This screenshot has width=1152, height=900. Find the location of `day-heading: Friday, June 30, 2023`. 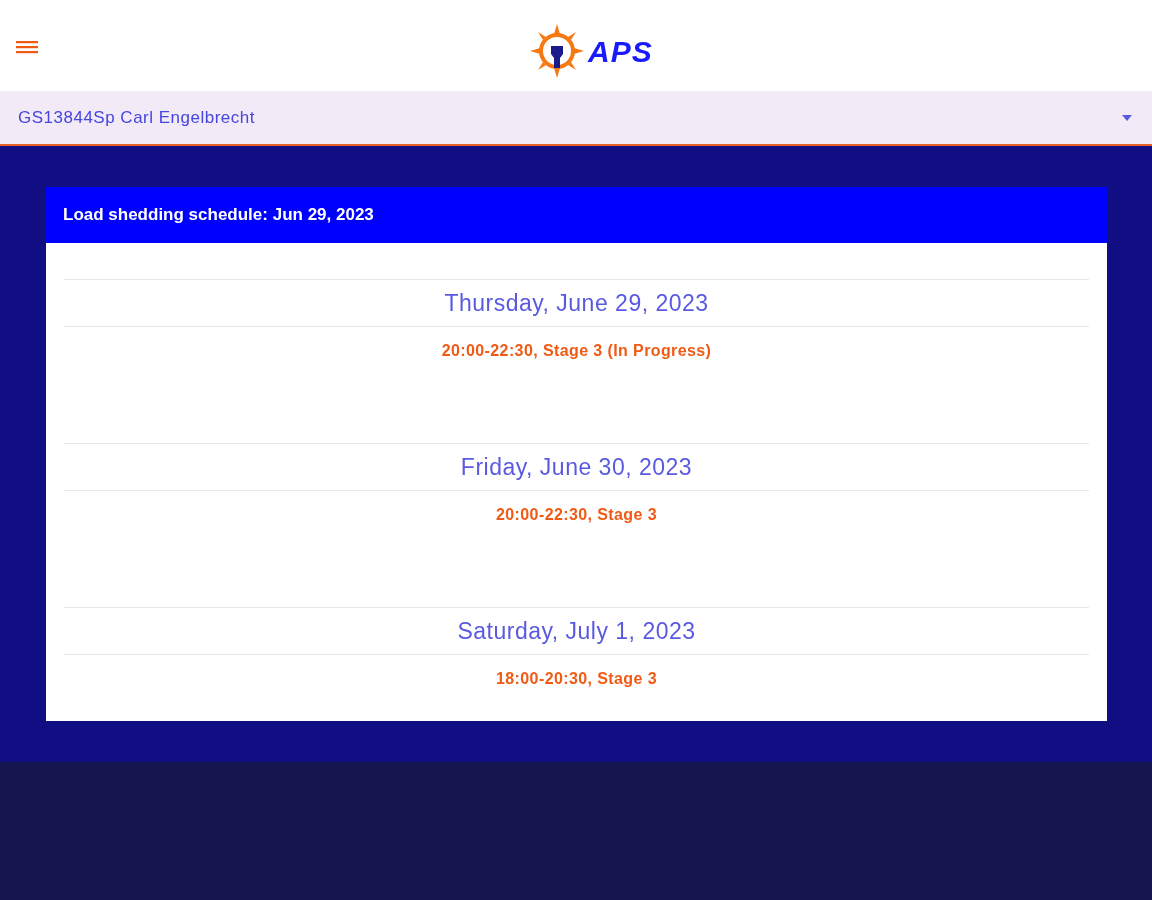

day-heading: Friday, June 30, 2023 is located at coordinates (576, 467).